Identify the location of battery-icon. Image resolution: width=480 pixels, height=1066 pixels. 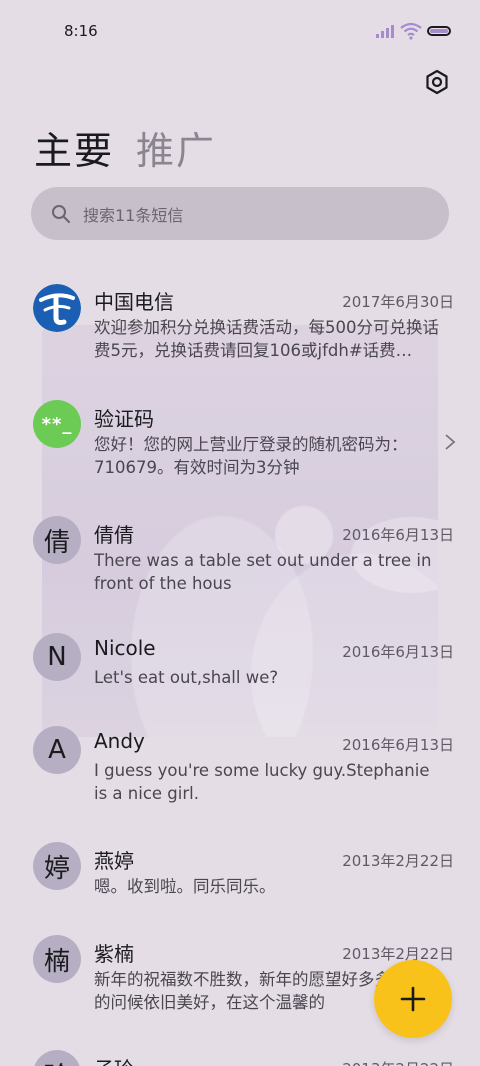
(439, 31).